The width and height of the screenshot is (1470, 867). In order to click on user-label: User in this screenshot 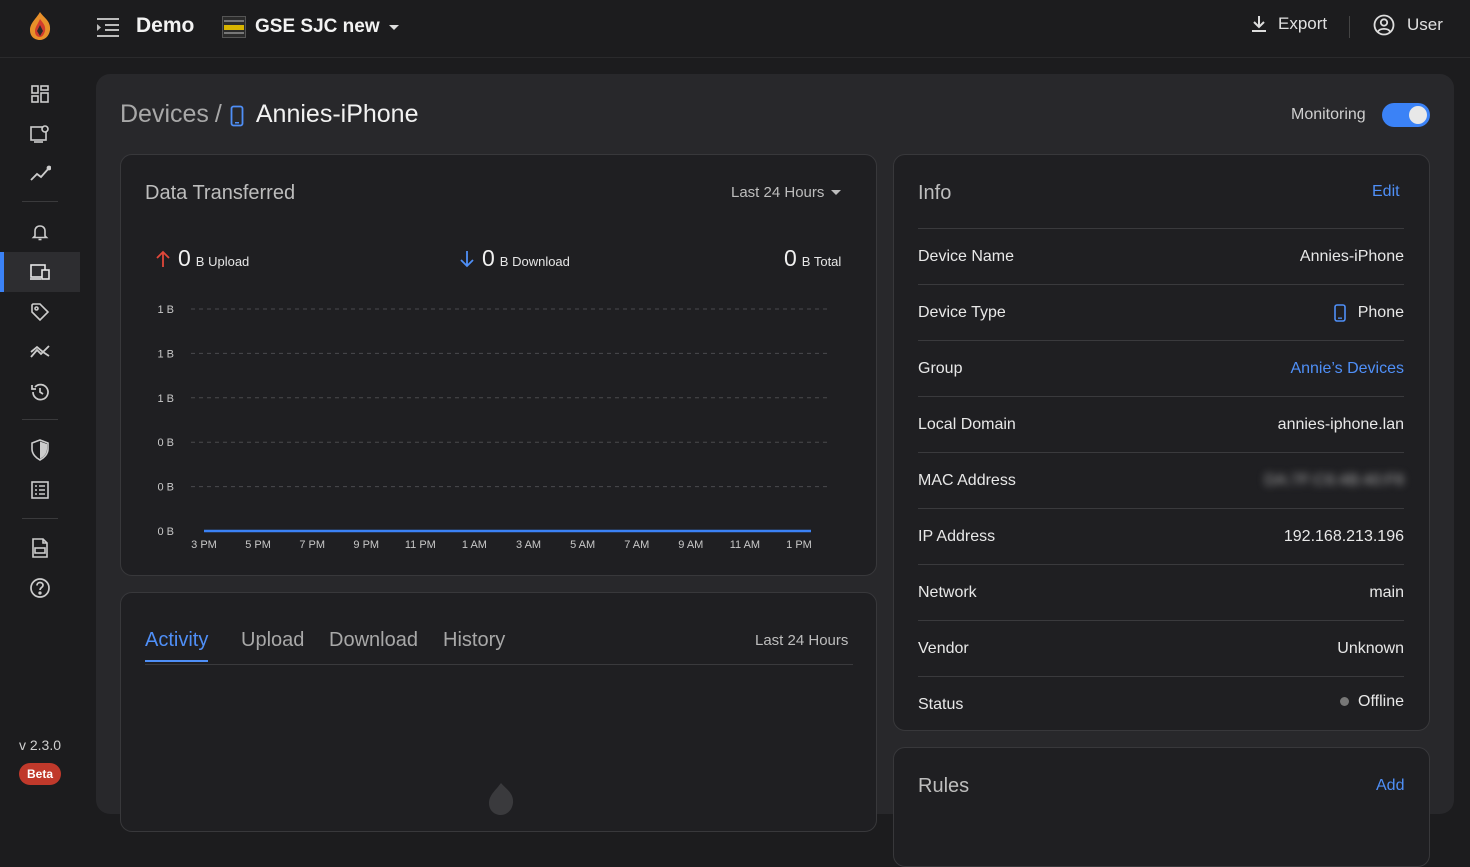, I will do `click(1425, 24)`.